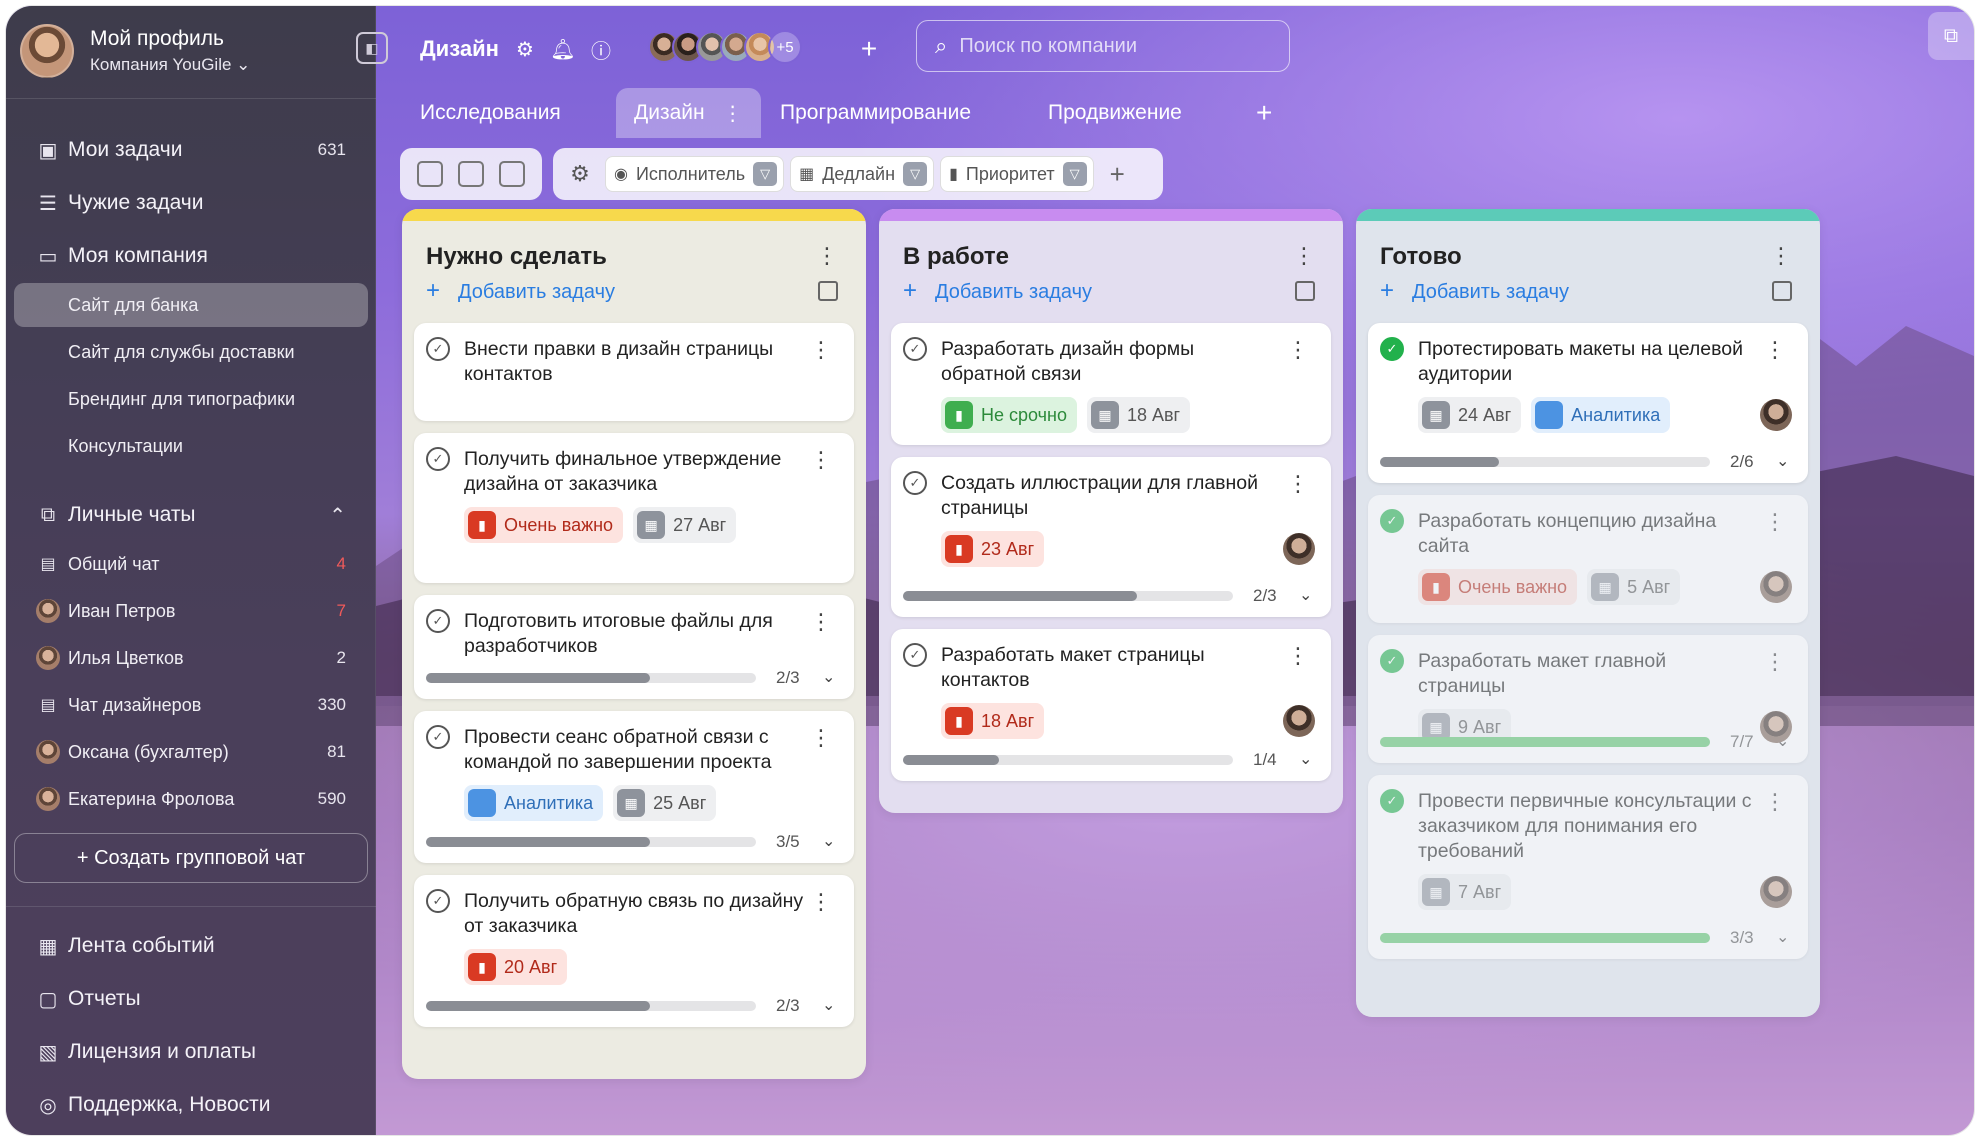 The width and height of the screenshot is (1980, 1141). Describe the element at coordinates (1470, 415) in the screenshot. I see `task-badge: ▦ 24 Авг` at that location.